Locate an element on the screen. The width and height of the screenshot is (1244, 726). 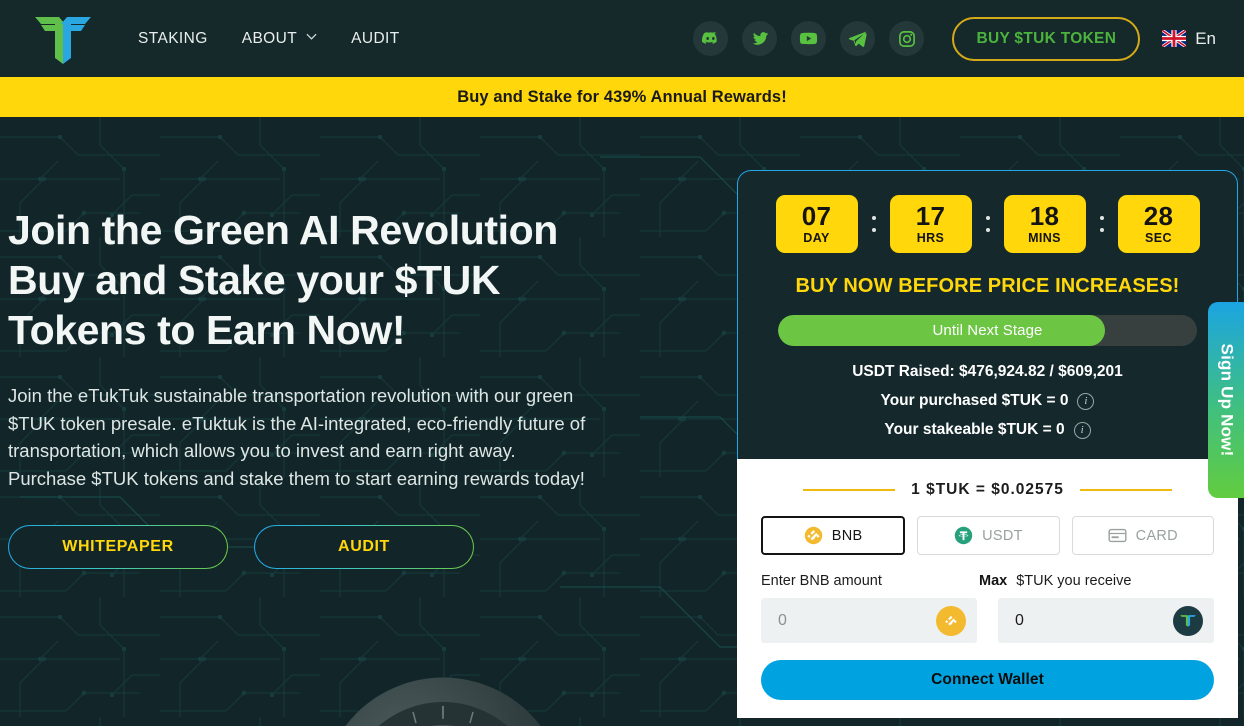
pay-amount-field is located at coordinates (869, 620).